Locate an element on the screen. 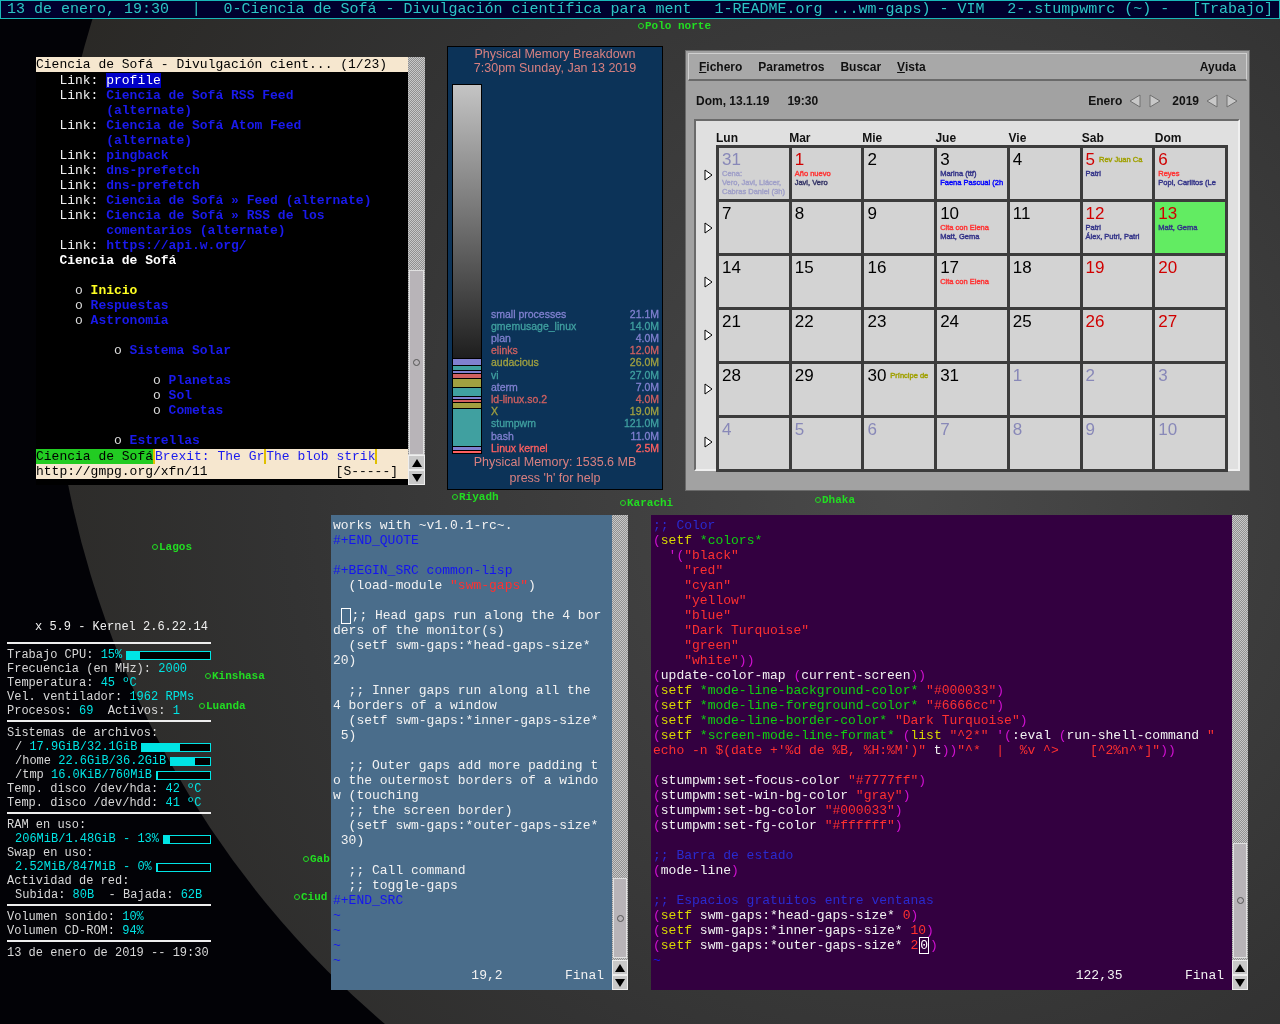 The height and width of the screenshot is (1024, 1280). process-name: stumpwm is located at coordinates (513, 423).